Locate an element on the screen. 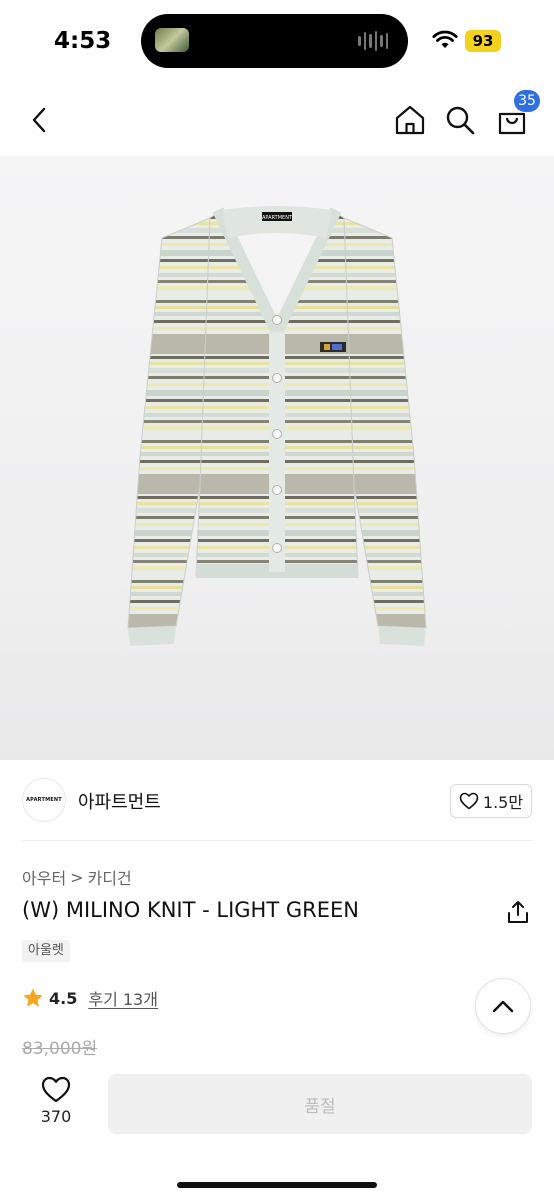  review-link: 후기 13개 is located at coordinates (123, 998).